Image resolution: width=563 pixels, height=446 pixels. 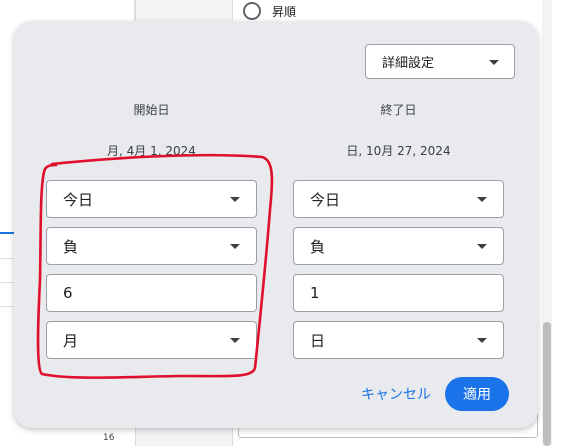 What do you see at coordinates (398, 199) in the screenshot?
I see `end-reference-dropdown: 今日` at bounding box center [398, 199].